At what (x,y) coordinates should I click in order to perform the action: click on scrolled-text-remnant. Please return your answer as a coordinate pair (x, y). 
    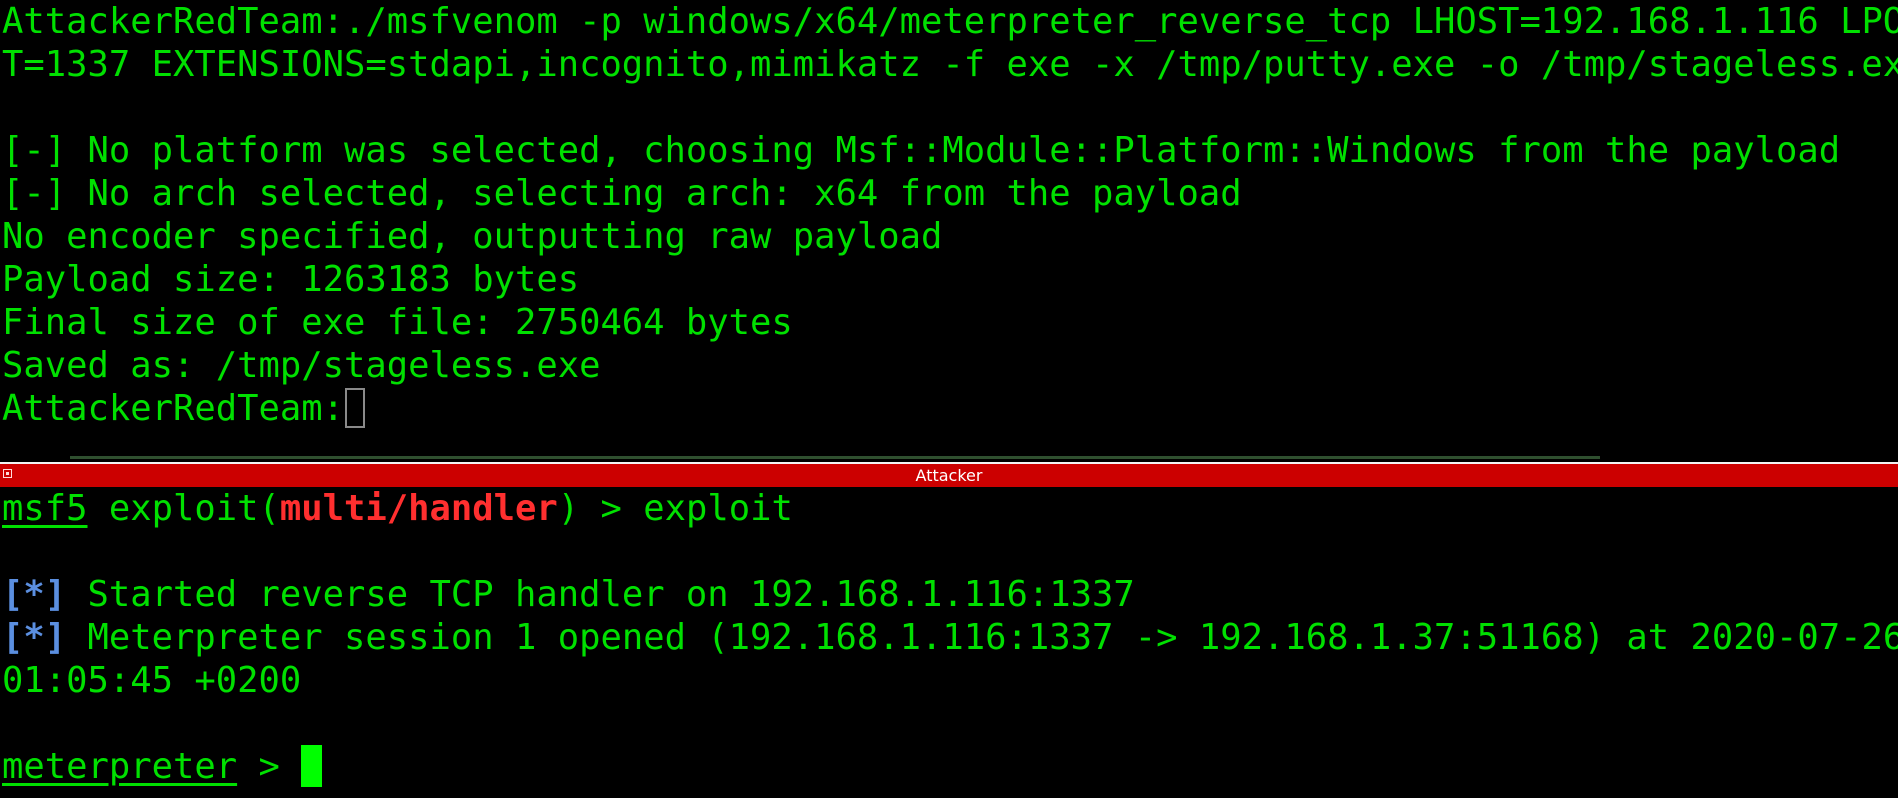
    Looking at the image, I should click on (949, 458).